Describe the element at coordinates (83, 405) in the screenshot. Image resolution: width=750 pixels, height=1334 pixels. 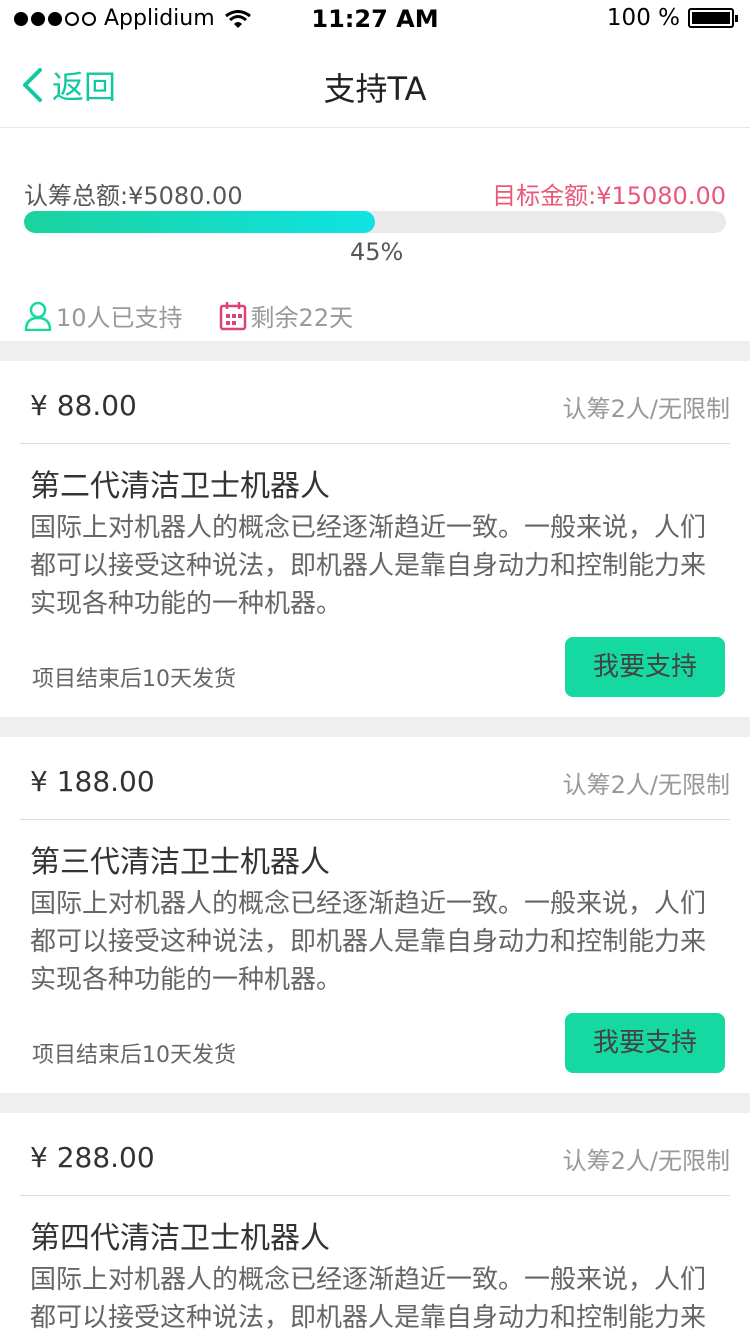
I see `reward-price: ¥ 88.00` at that location.